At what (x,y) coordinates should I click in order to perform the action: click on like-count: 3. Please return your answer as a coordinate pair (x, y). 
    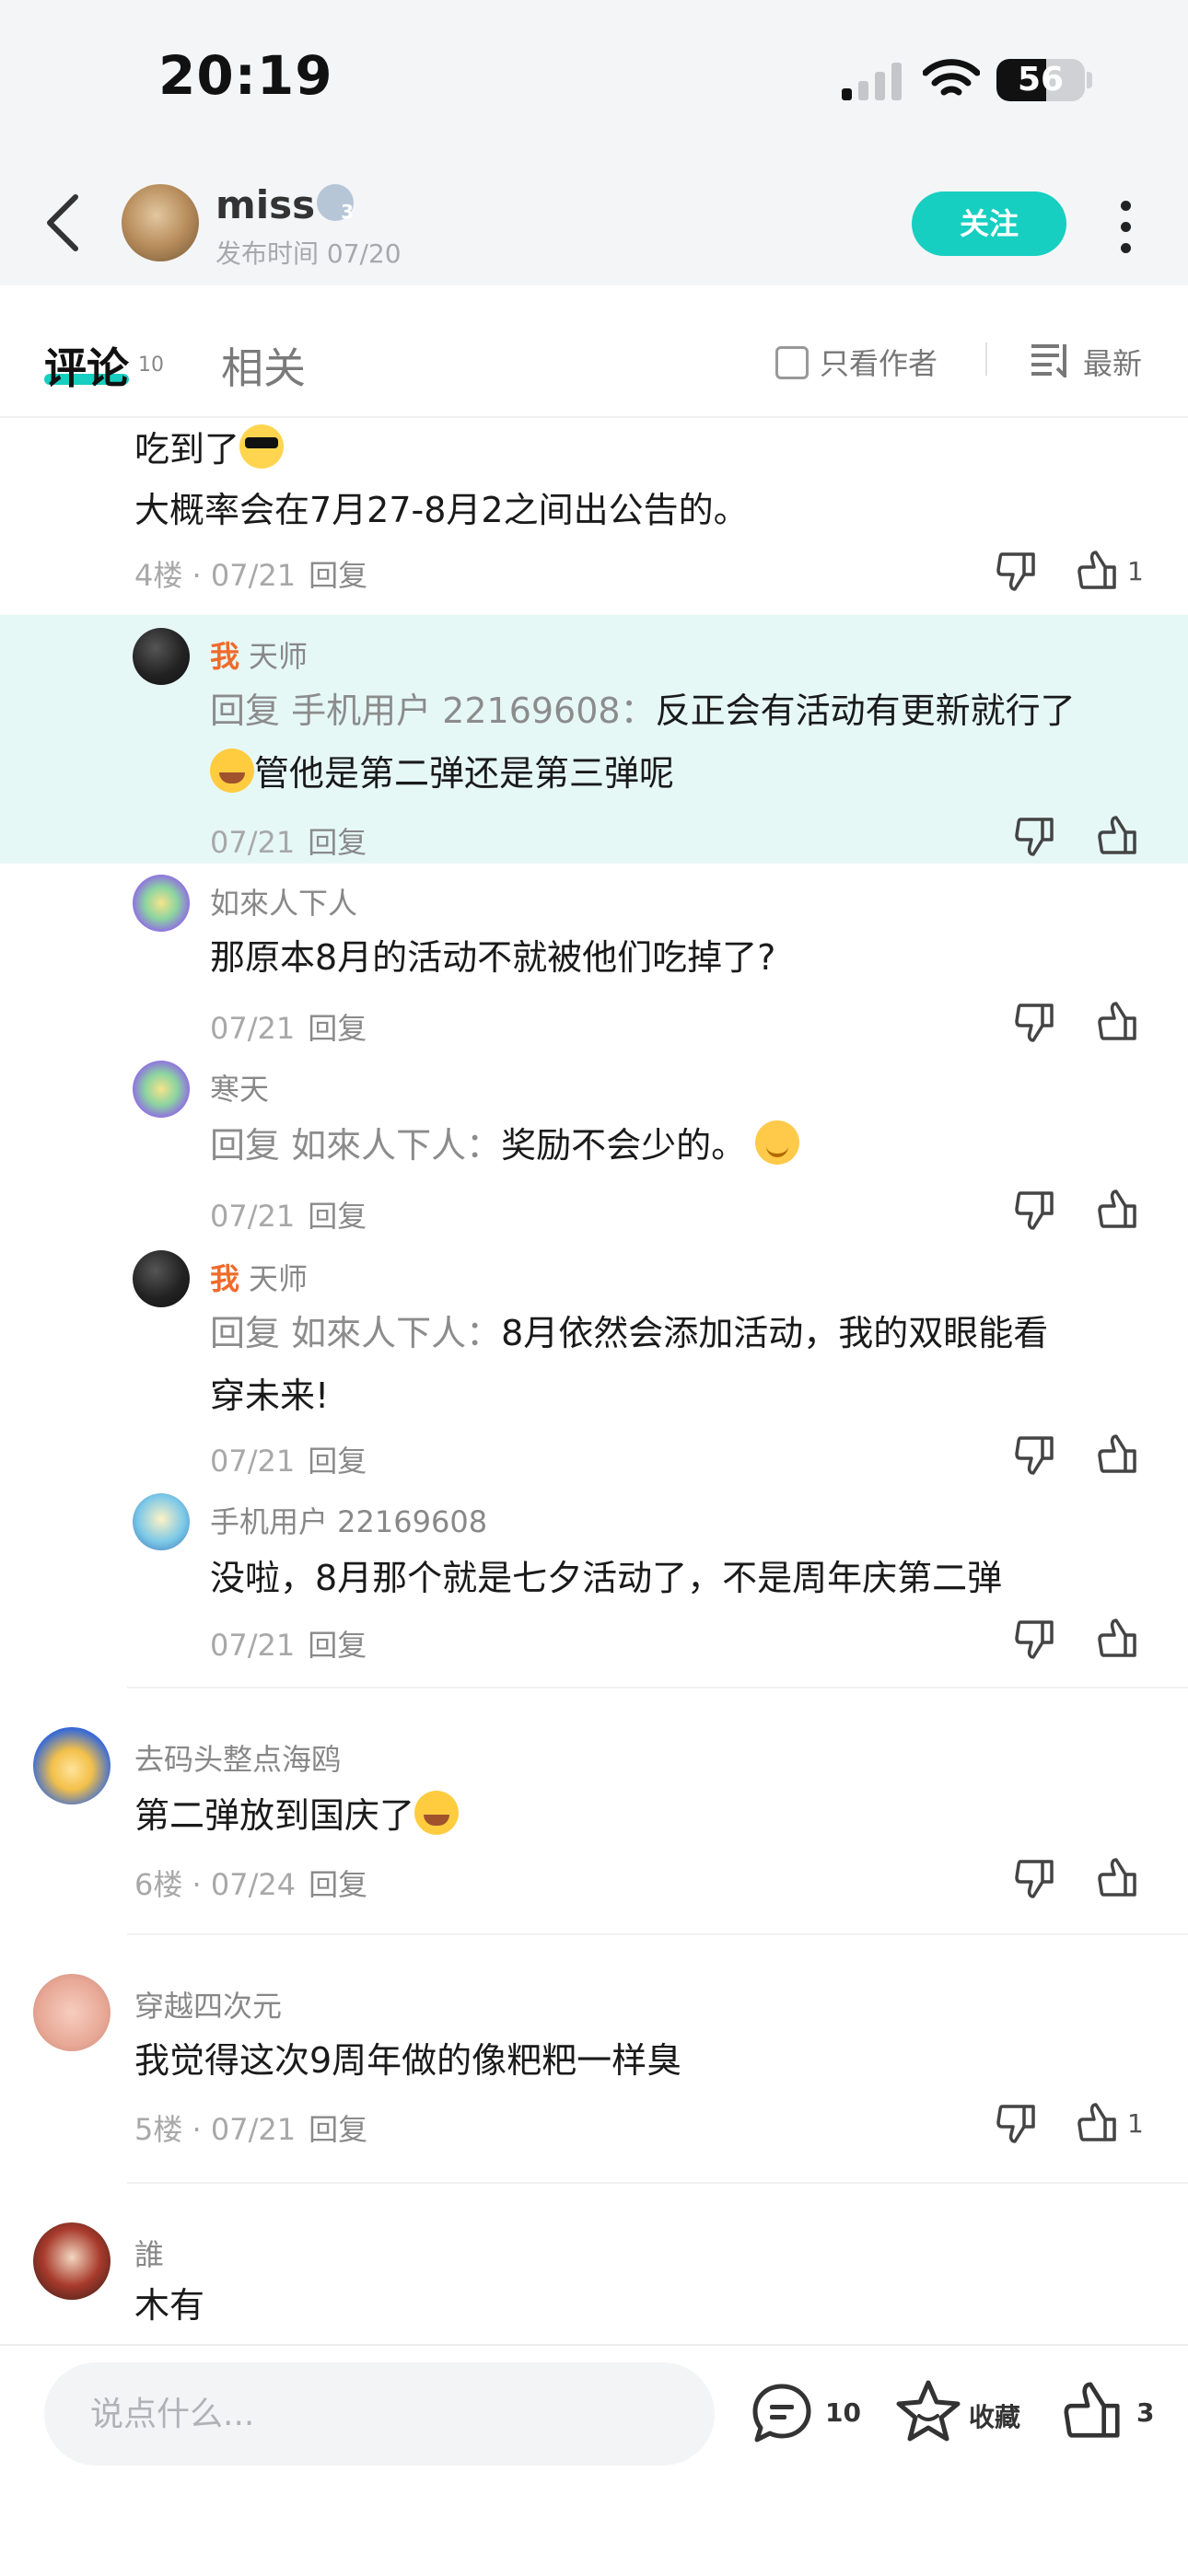
    Looking at the image, I should click on (1145, 2412).